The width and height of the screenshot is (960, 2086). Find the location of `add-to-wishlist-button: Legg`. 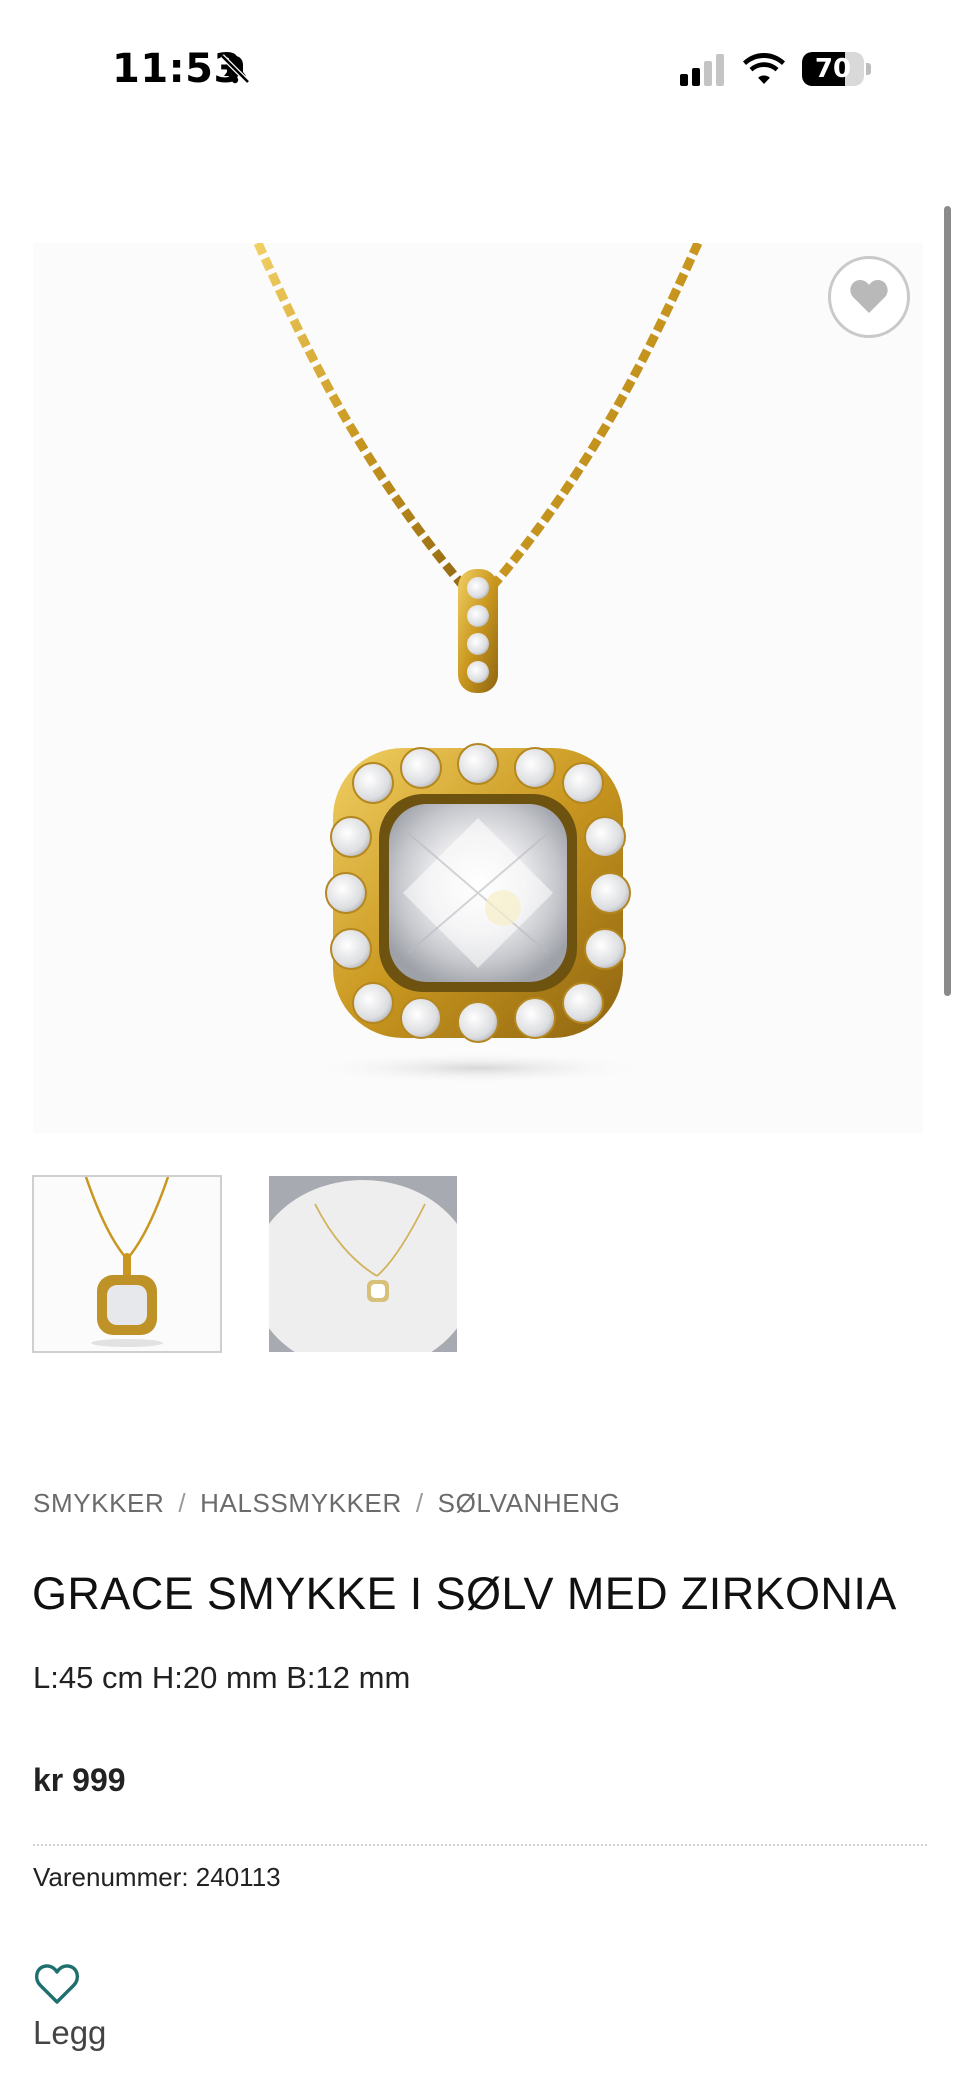

add-to-wishlist-button: Legg is located at coordinates (133, 2007).